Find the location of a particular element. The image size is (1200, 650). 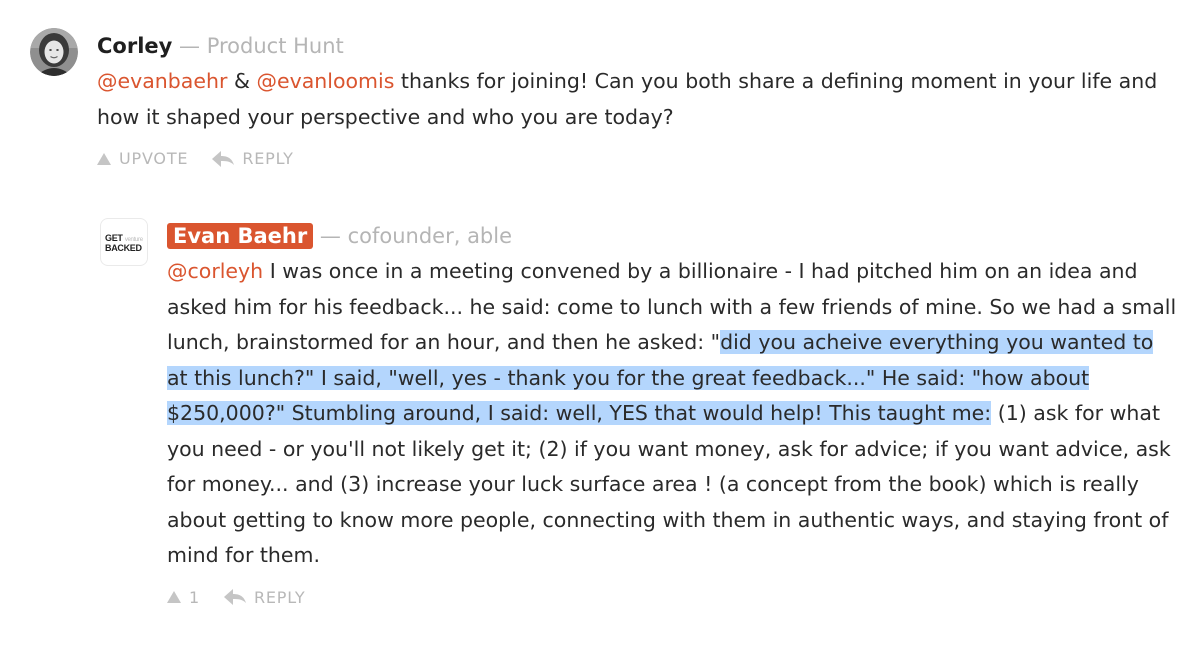

avatar: GET venture BACKED is located at coordinates (124, 242).